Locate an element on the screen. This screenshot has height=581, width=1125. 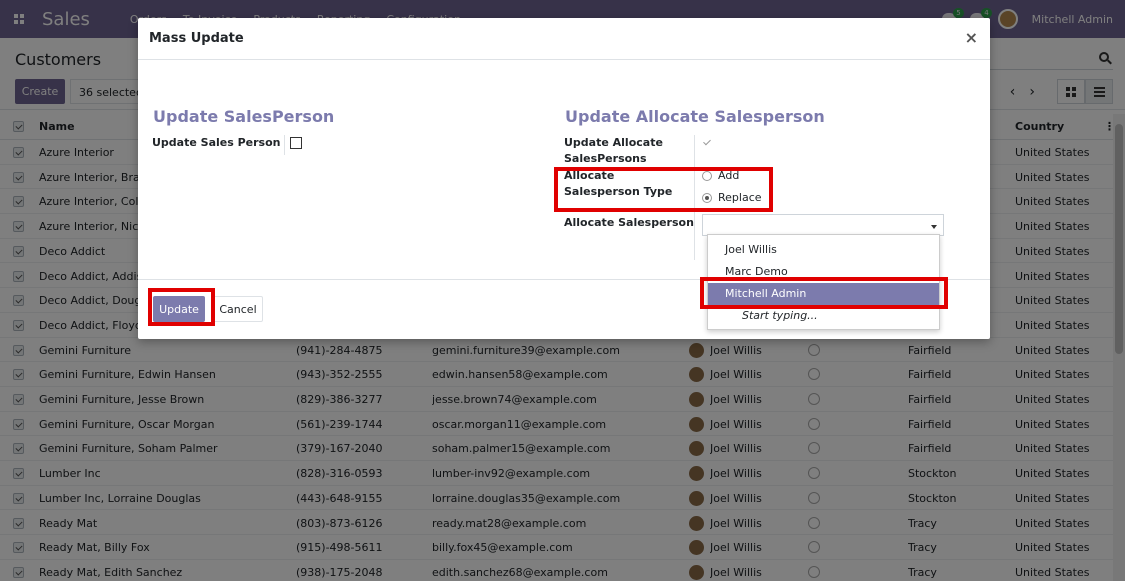
dropdown-item-joel-willis: Joel Willis is located at coordinates (823, 250).